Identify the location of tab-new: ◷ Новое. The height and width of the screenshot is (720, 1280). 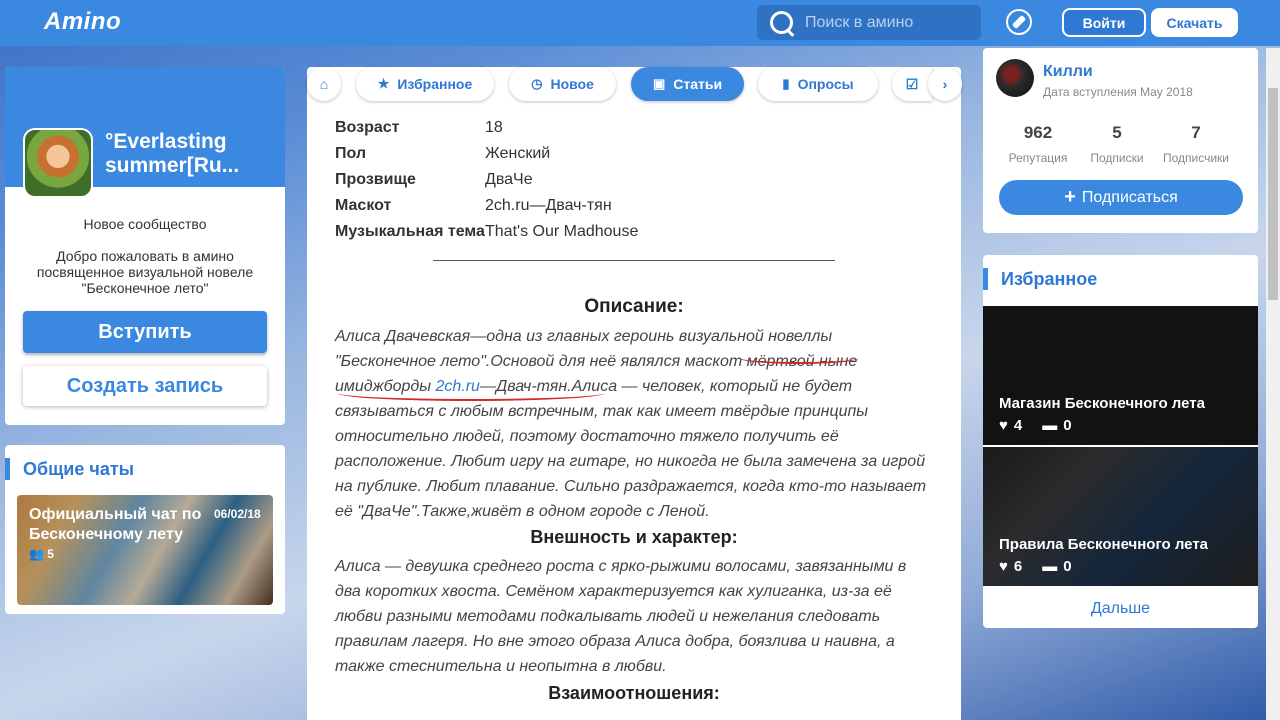
(562, 84).